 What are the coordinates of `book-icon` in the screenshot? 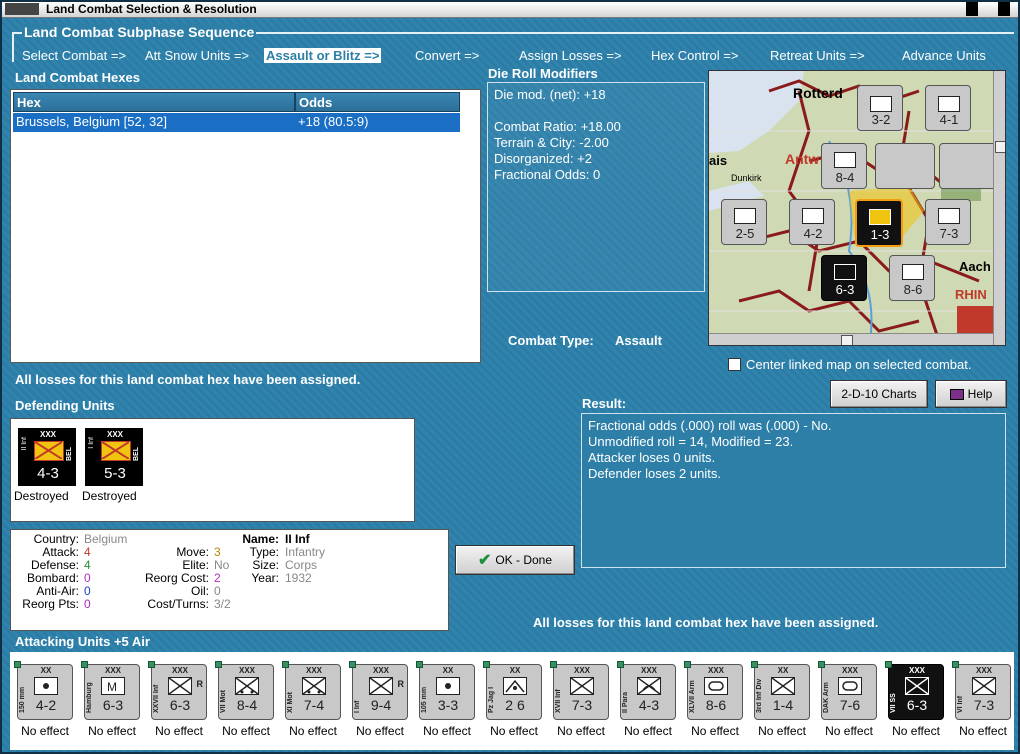 It's located at (956, 394).